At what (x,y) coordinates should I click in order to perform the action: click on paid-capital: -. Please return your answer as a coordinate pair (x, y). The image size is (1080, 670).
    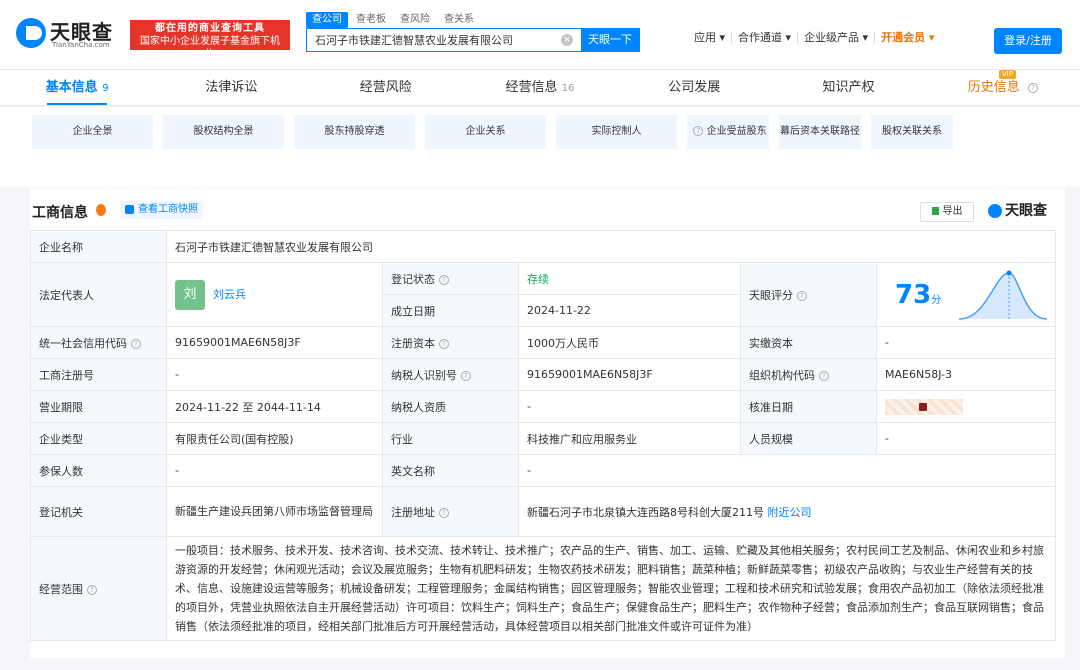
    Looking at the image, I should click on (966, 342).